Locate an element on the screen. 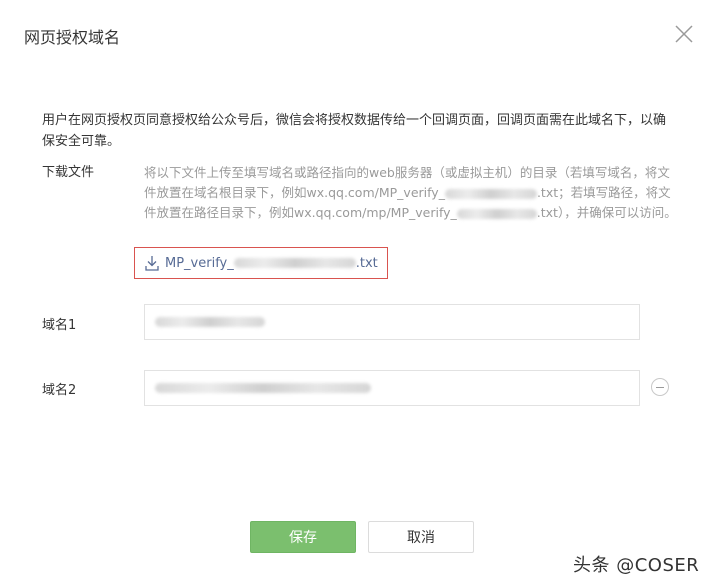 The width and height of the screenshot is (723, 588). cancel-button: 取消 is located at coordinates (421, 537).